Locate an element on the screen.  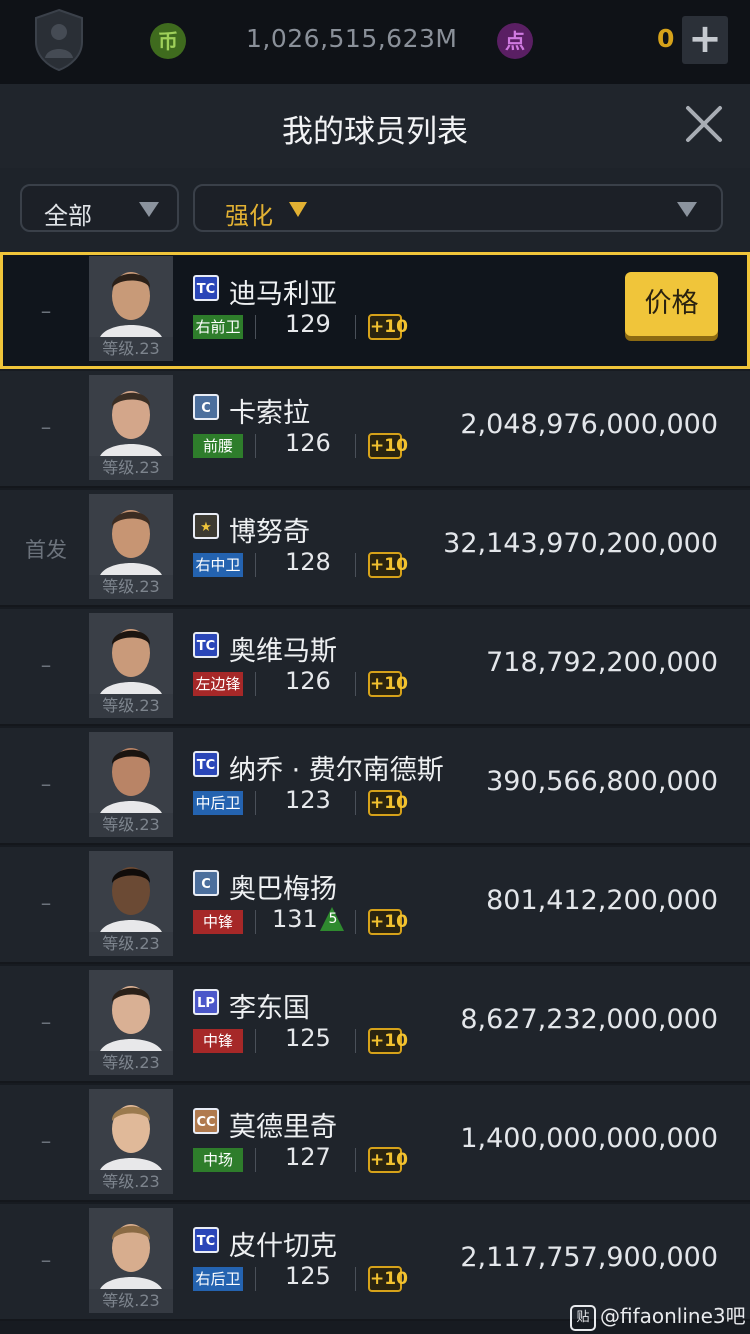
watermark-text: @fifaonline3吧 is located at coordinates (673, 1316).